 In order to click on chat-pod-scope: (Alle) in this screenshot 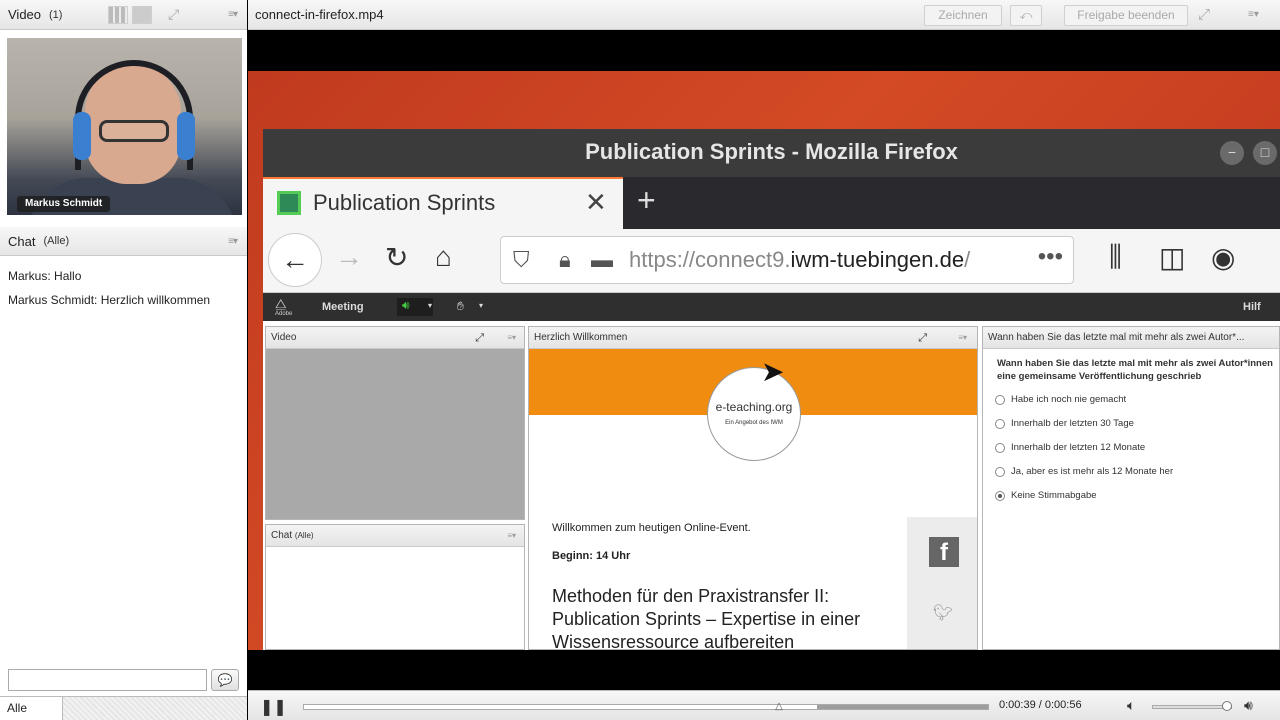, I will do `click(56, 241)`.